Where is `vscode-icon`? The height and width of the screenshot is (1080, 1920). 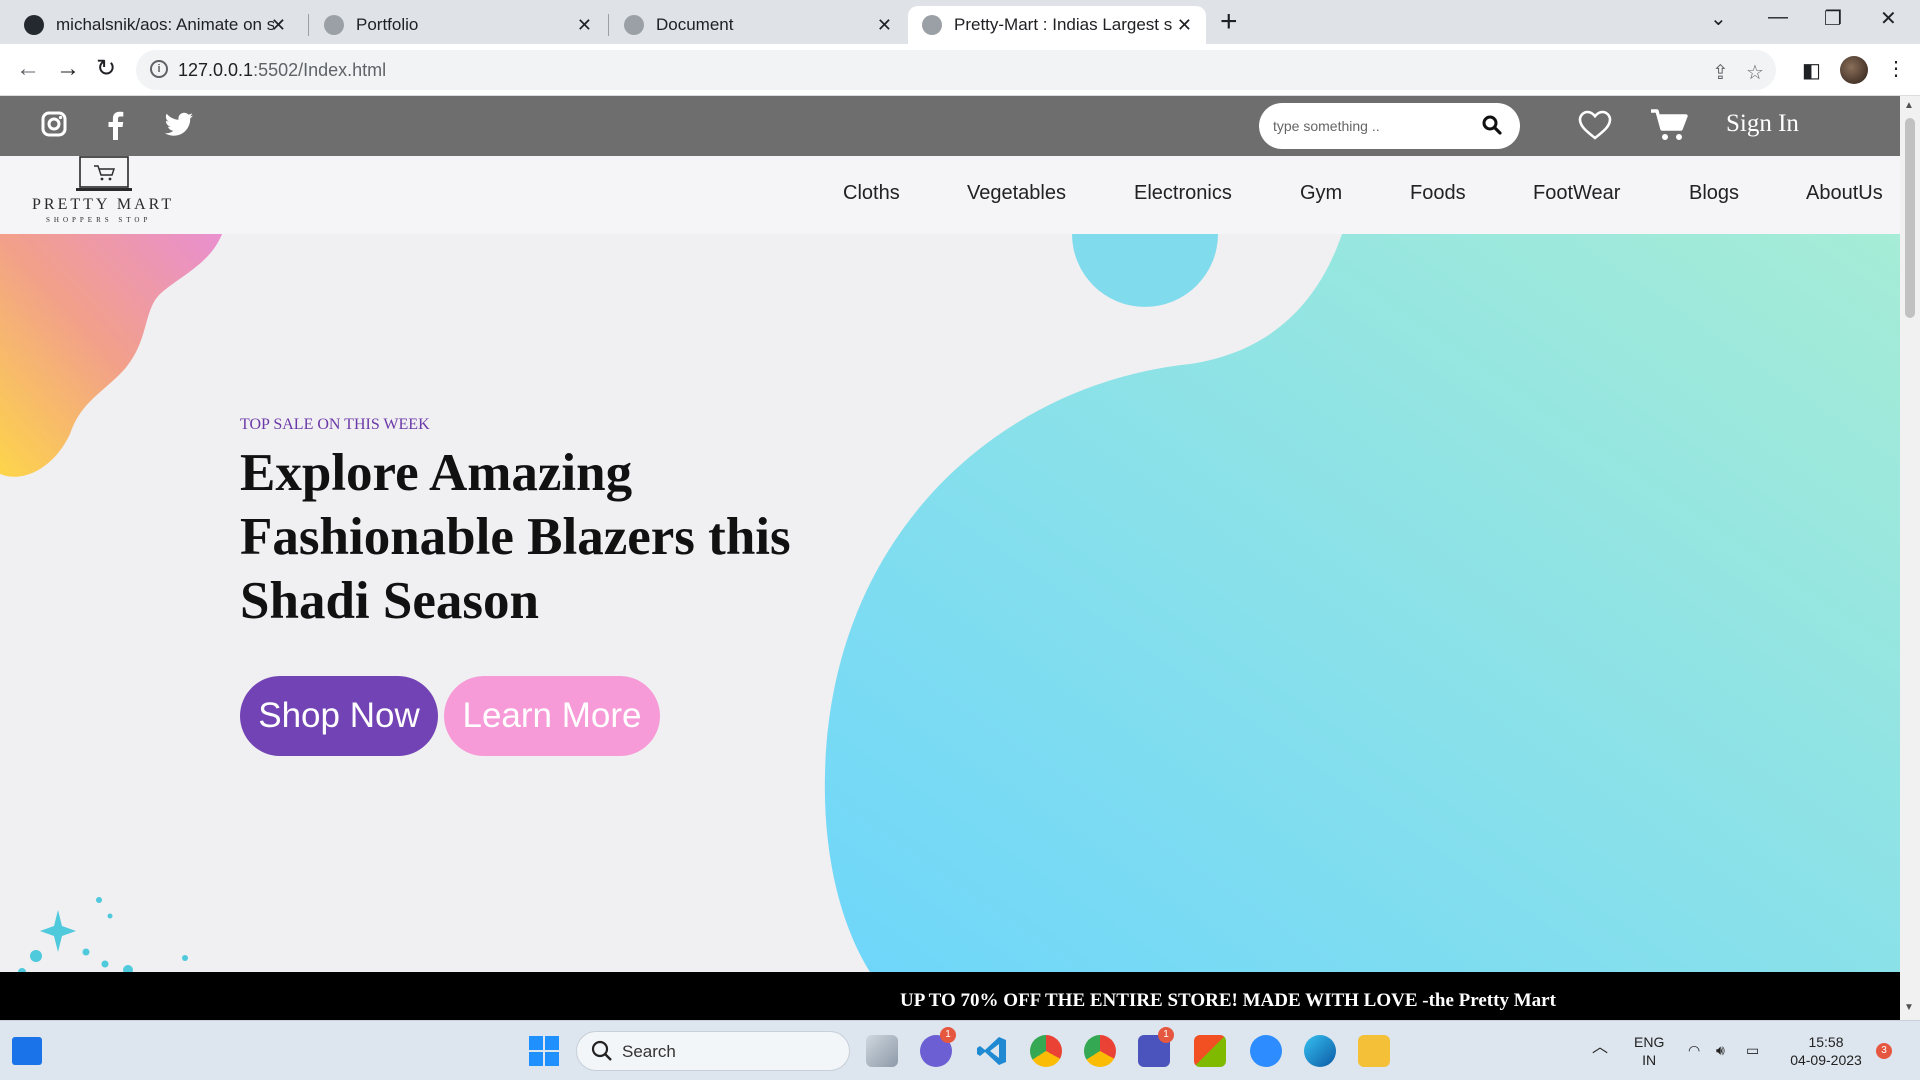
vscode-icon is located at coordinates (992, 1051).